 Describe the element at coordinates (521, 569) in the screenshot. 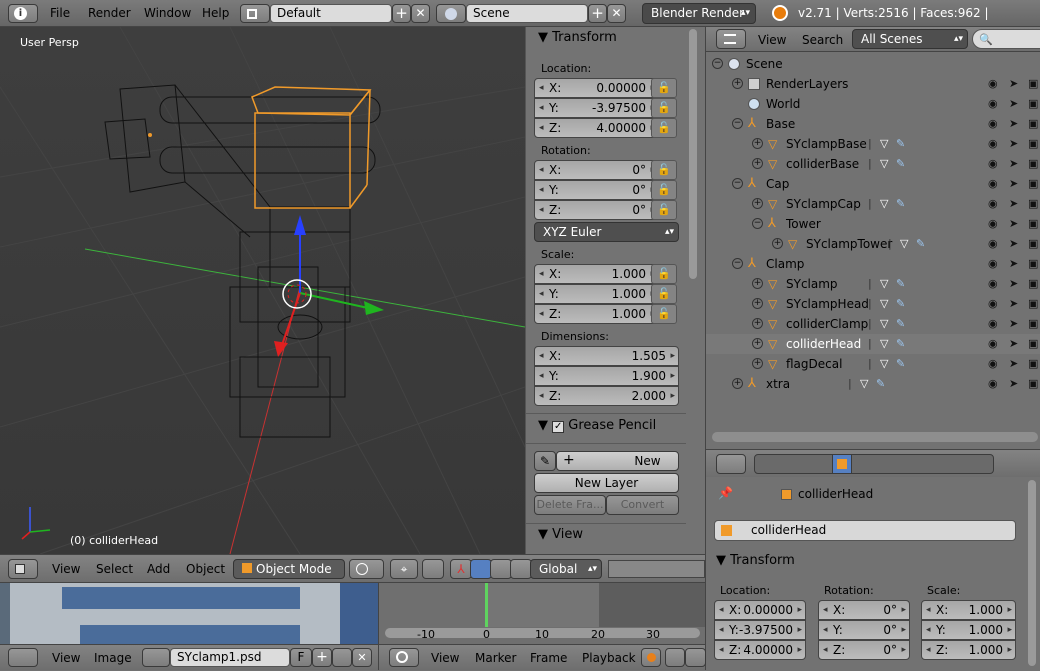

I see `transform-orientation-button` at that location.